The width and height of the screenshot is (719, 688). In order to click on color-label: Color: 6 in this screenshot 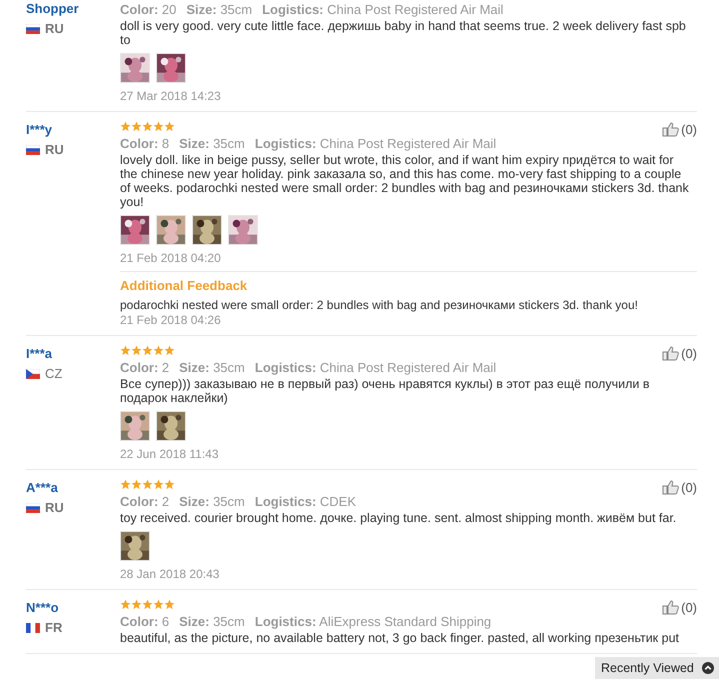, I will do `click(145, 622)`.